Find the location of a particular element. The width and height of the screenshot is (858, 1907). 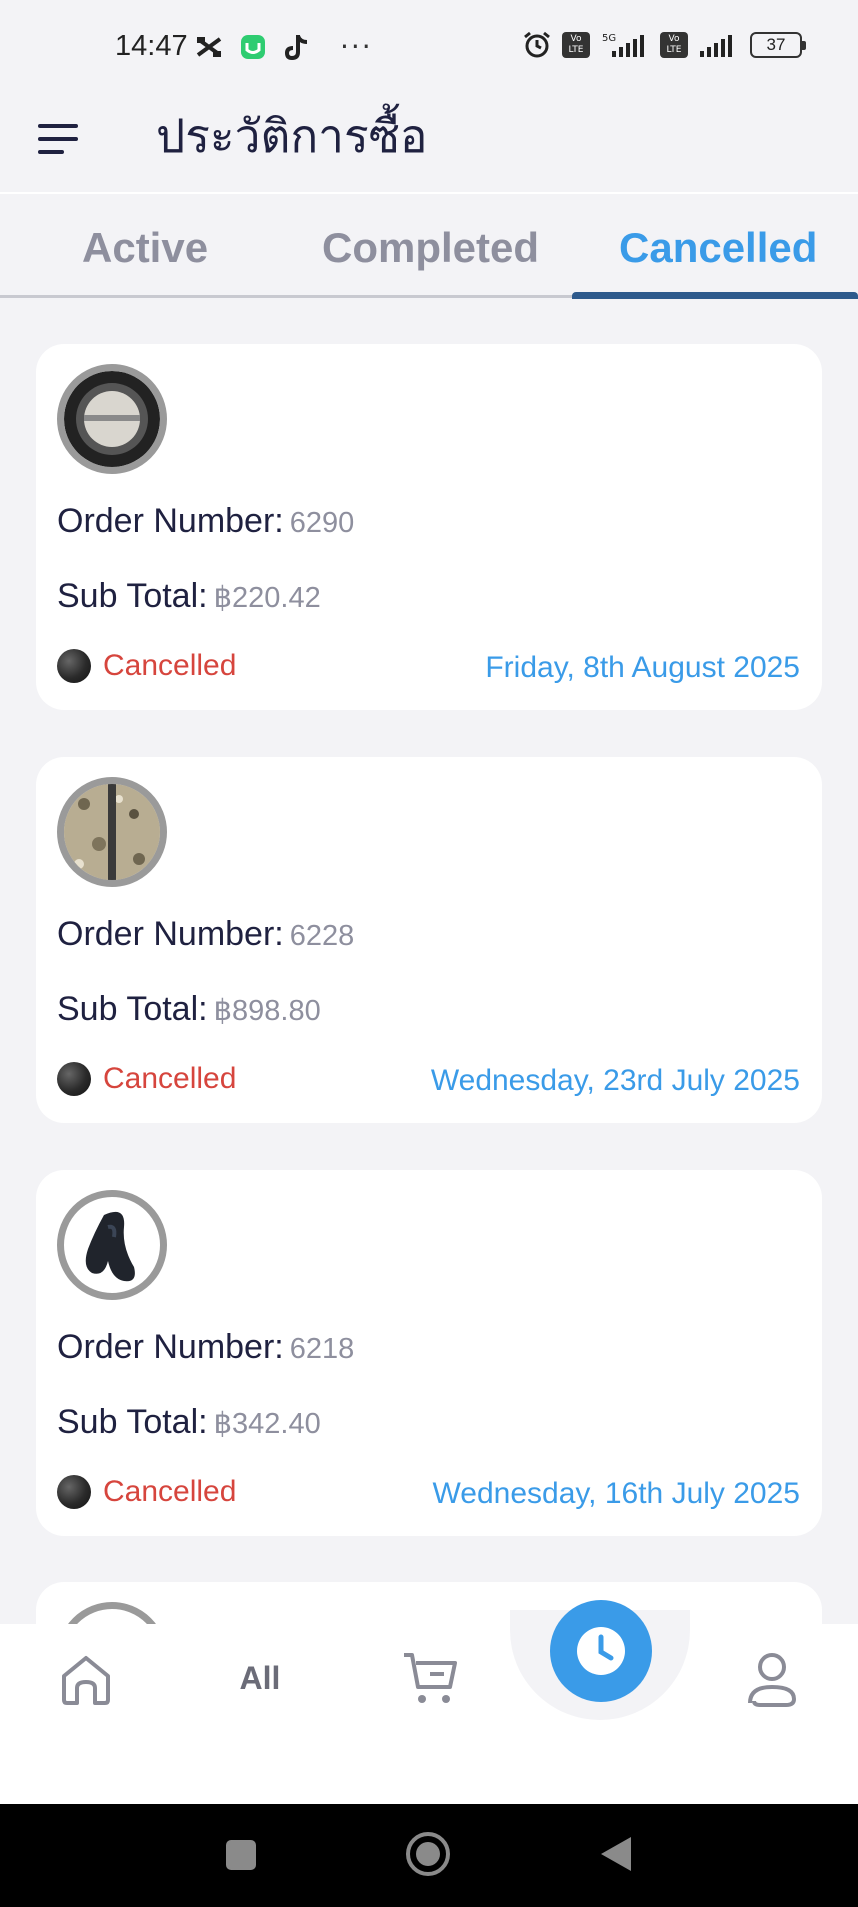

sub-total-value: ฿220.42 is located at coordinates (267, 598).